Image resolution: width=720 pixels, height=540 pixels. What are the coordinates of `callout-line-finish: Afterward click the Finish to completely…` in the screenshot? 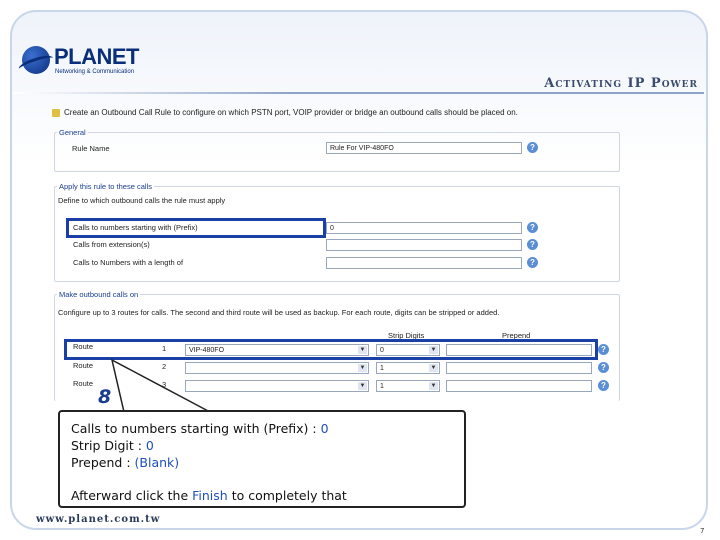 It's located at (262, 495).